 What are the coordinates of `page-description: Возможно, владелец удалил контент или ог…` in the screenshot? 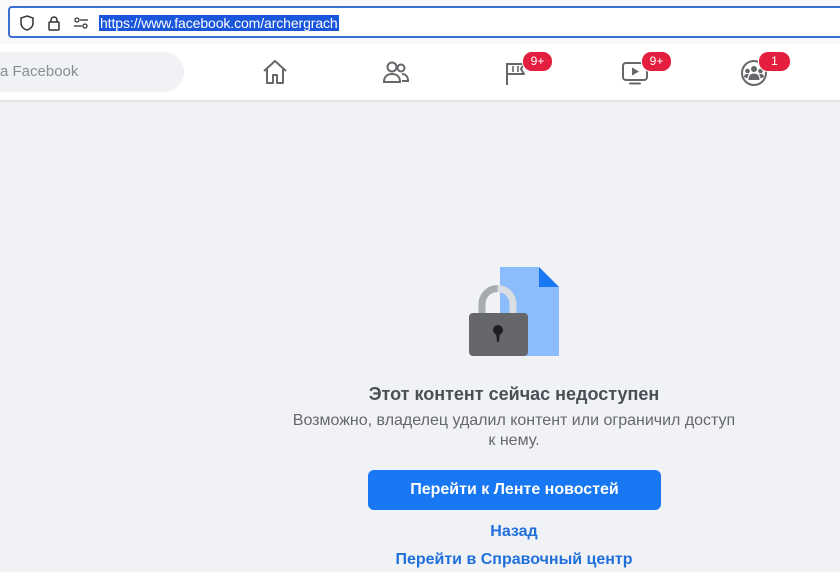 It's located at (514, 430).